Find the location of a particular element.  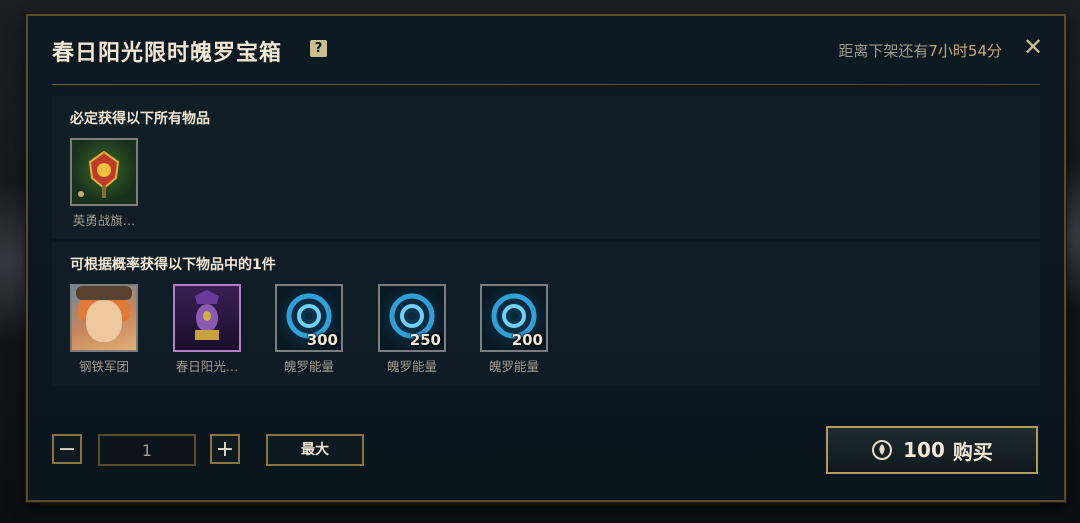

help-icon: ? is located at coordinates (318, 48).